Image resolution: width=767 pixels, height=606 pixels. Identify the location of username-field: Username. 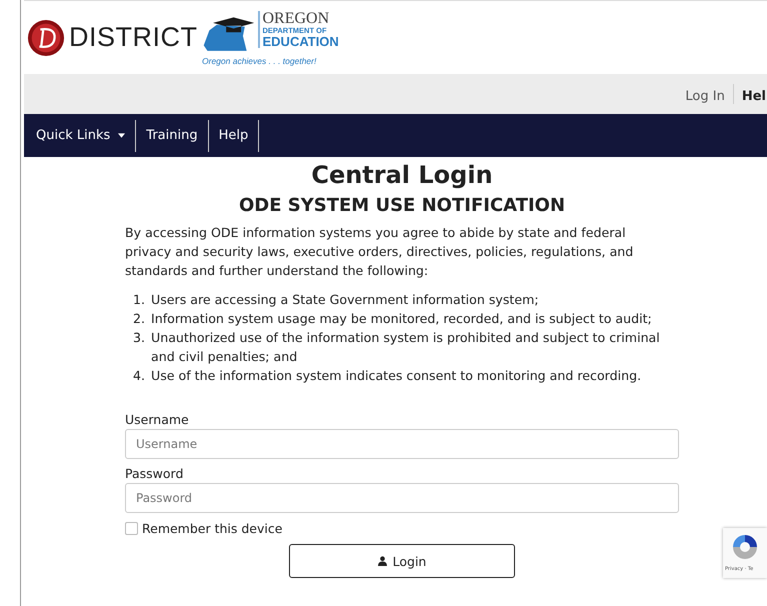
(402, 444).